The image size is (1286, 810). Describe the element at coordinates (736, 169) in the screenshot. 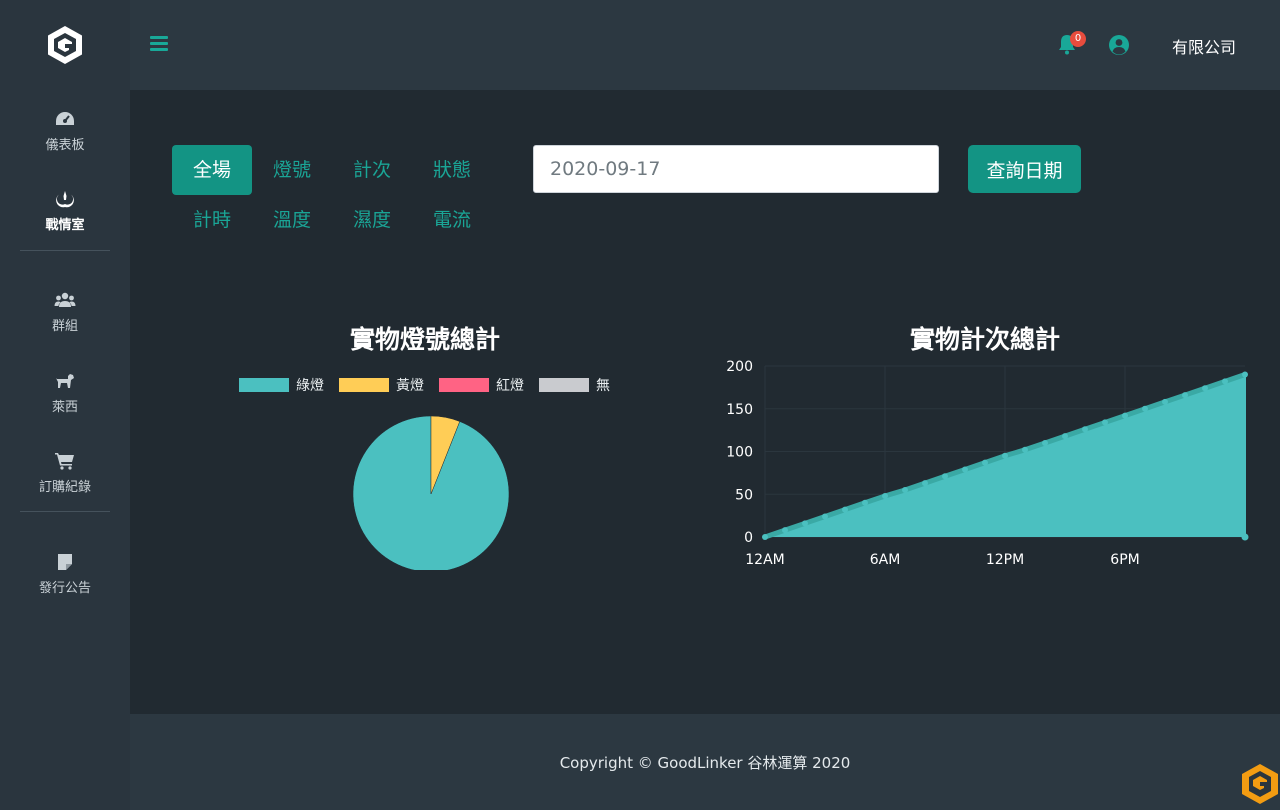

I see `date-input` at that location.